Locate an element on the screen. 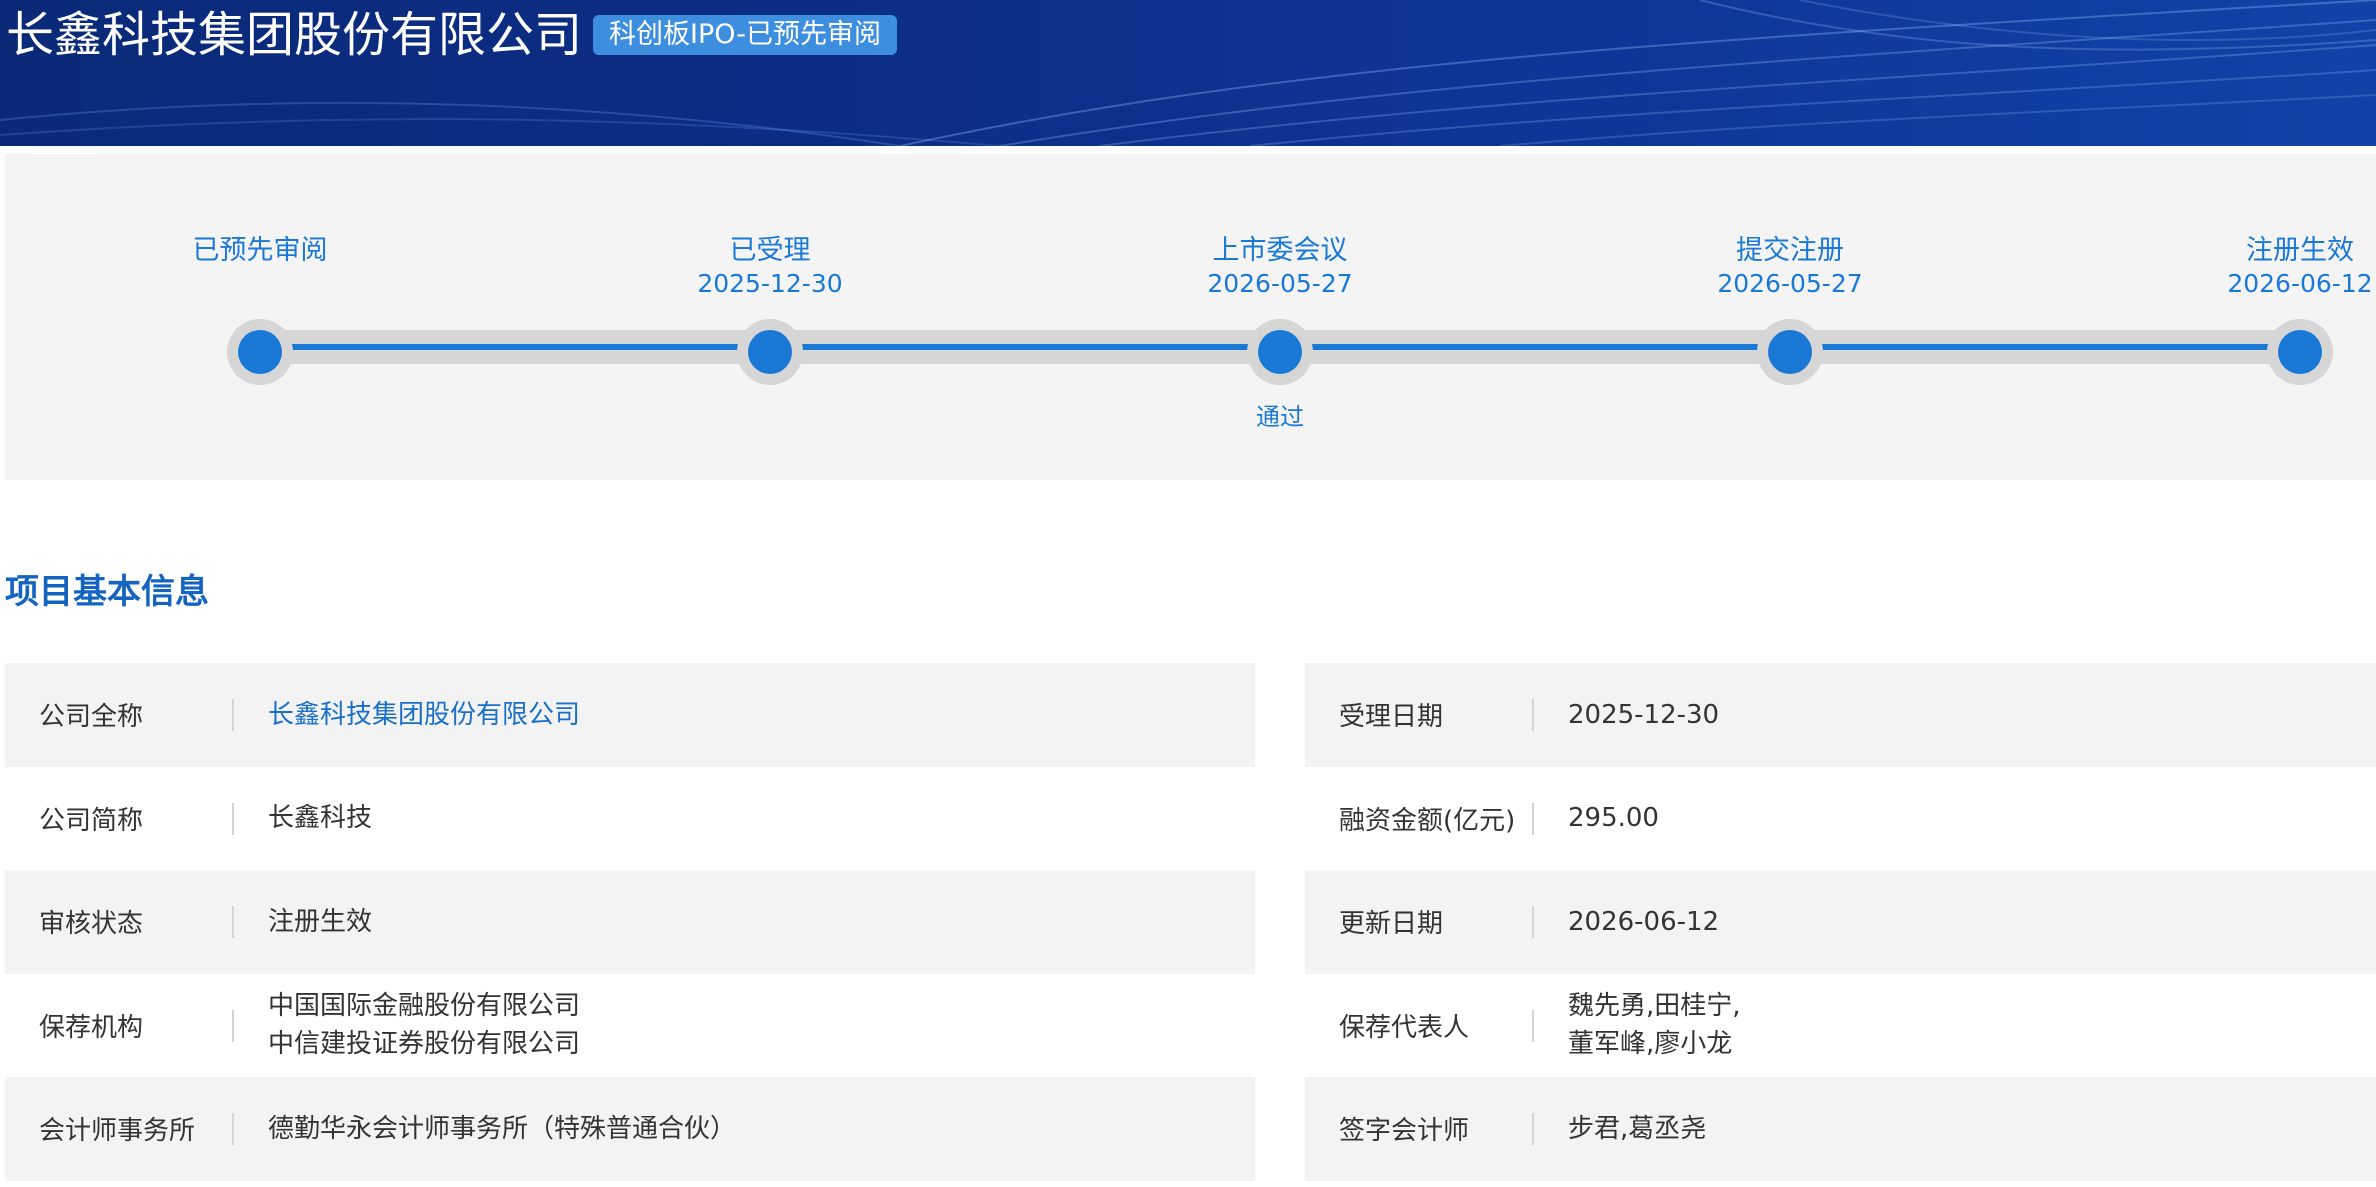 The height and width of the screenshot is (1187, 2376). step-submit-registration: 提交注册 2026-05-27 is located at coordinates (1790, 267).